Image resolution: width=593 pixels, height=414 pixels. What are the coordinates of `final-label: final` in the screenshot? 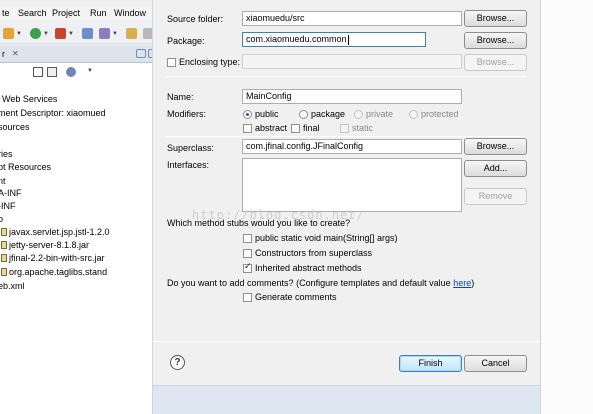 It's located at (311, 128).